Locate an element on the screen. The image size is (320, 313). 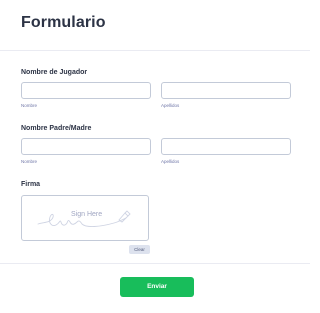
signature-scribble-icon is located at coordinates (84, 218).